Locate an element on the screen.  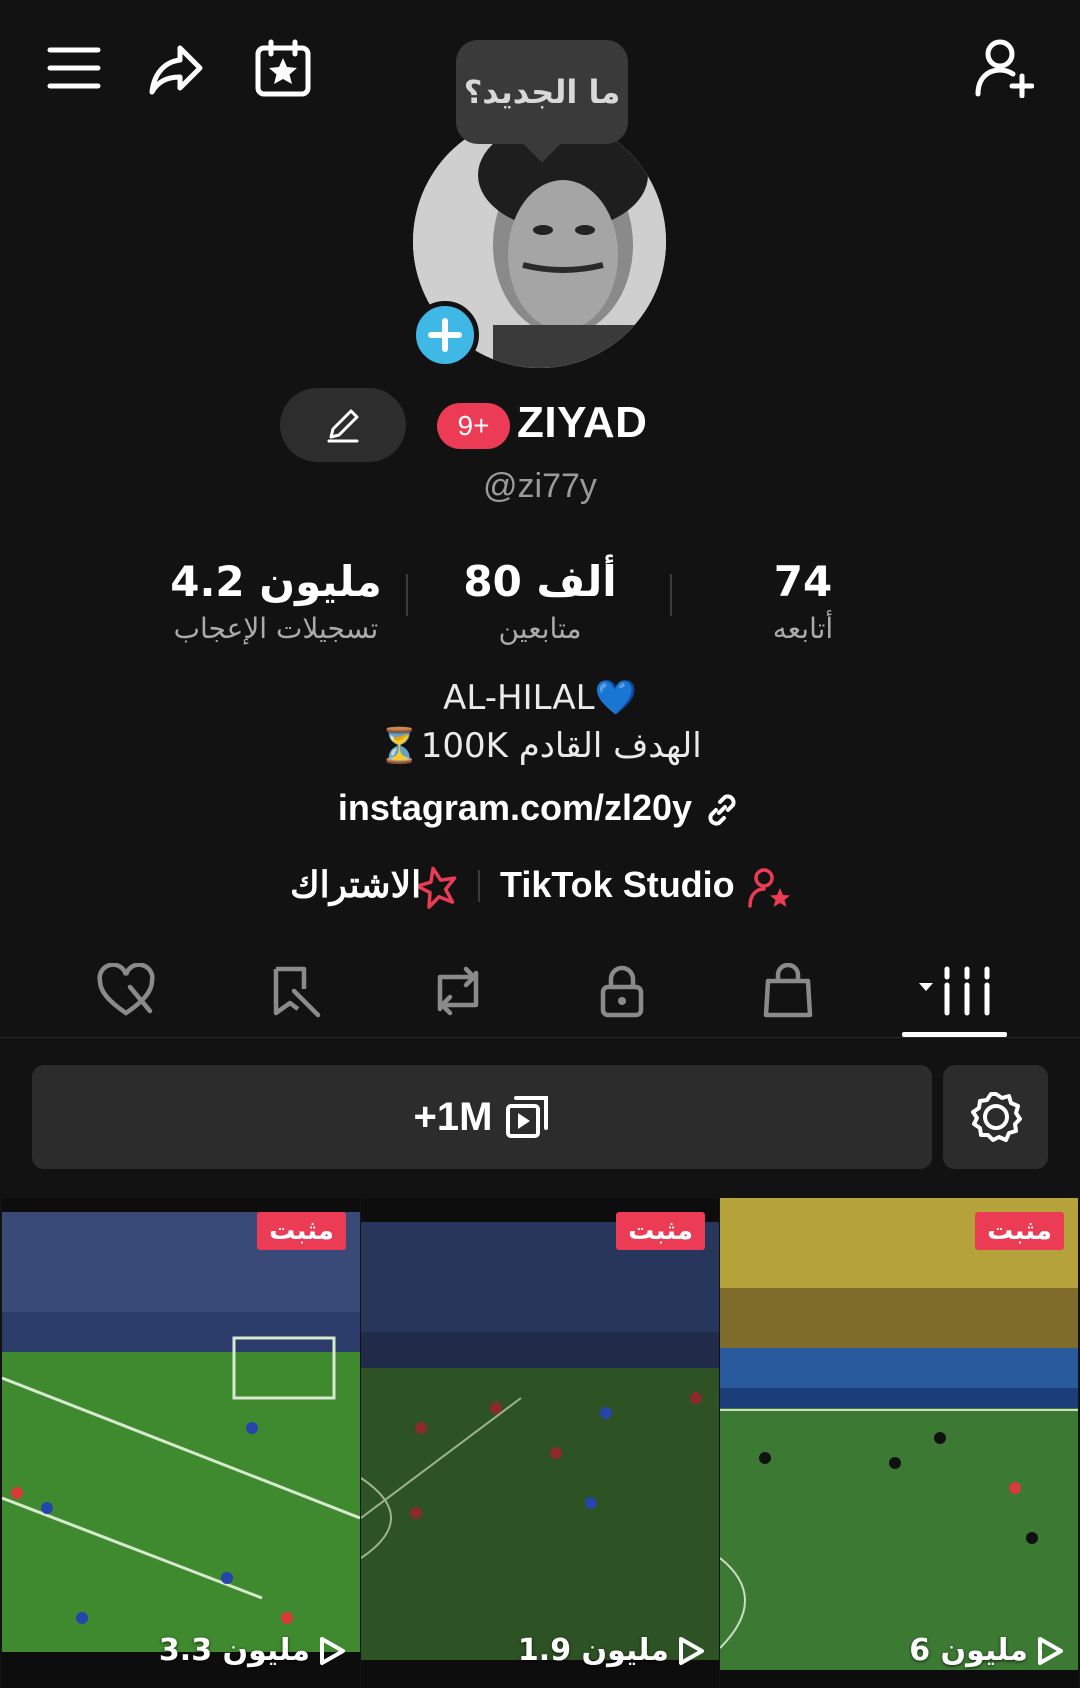
tooltip-text: ما الجديد؟ is located at coordinates (542, 92).